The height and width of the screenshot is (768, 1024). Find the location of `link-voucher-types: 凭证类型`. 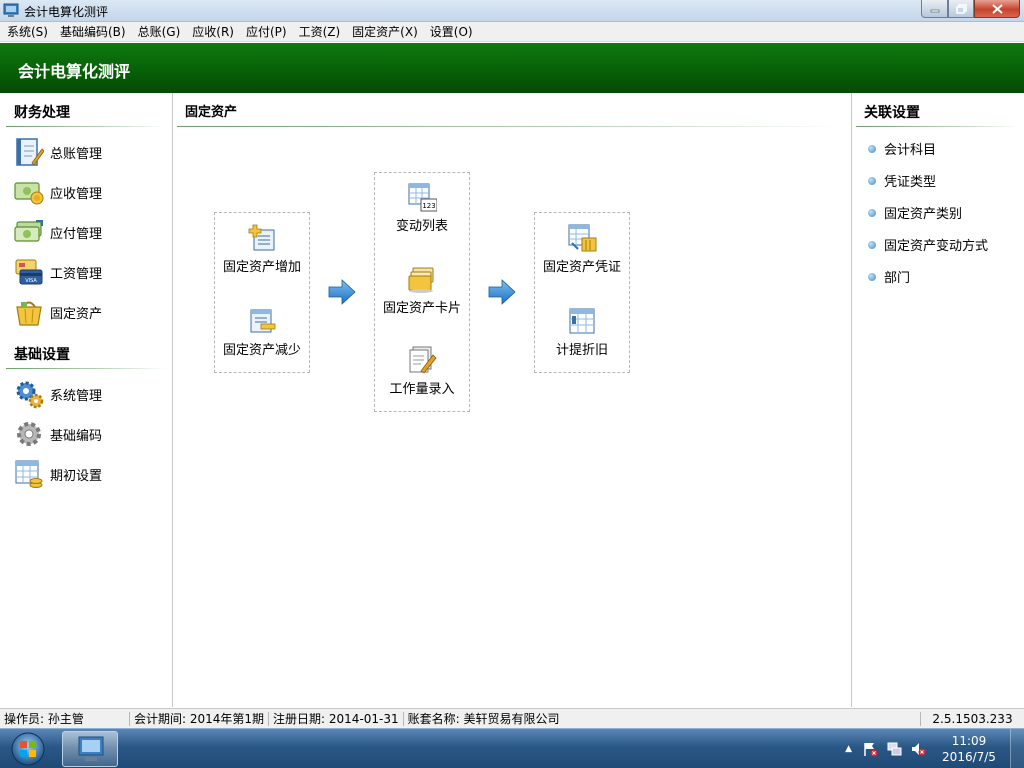

link-voucher-types: 凭证类型 is located at coordinates (902, 180).